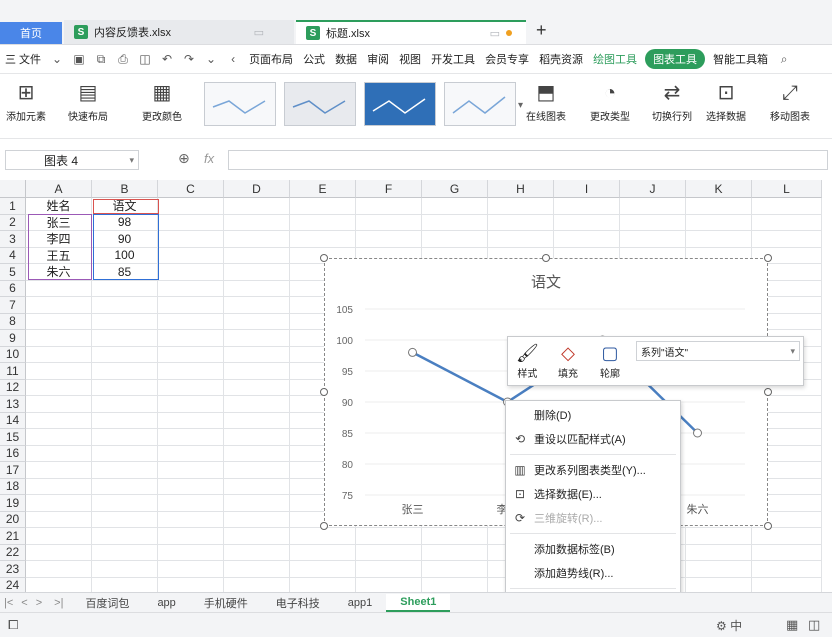 The image size is (832, 637). Describe the element at coordinates (13, 569) in the screenshot. I see `row-header: 23` at that location.